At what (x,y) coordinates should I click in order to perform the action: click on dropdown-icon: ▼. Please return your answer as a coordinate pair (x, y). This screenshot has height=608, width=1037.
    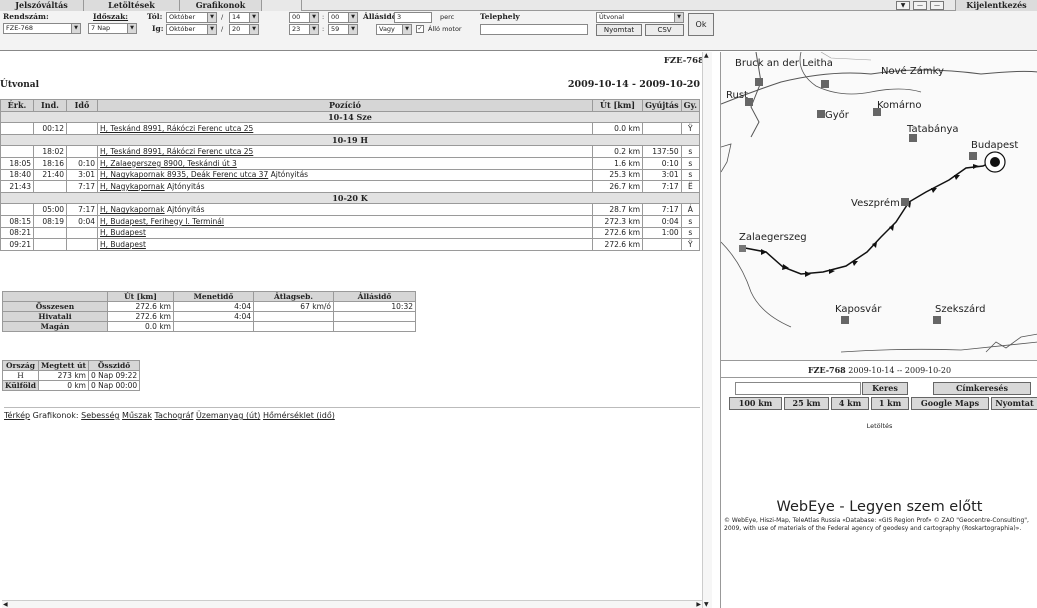
    Looking at the image, I should click on (903, 5).